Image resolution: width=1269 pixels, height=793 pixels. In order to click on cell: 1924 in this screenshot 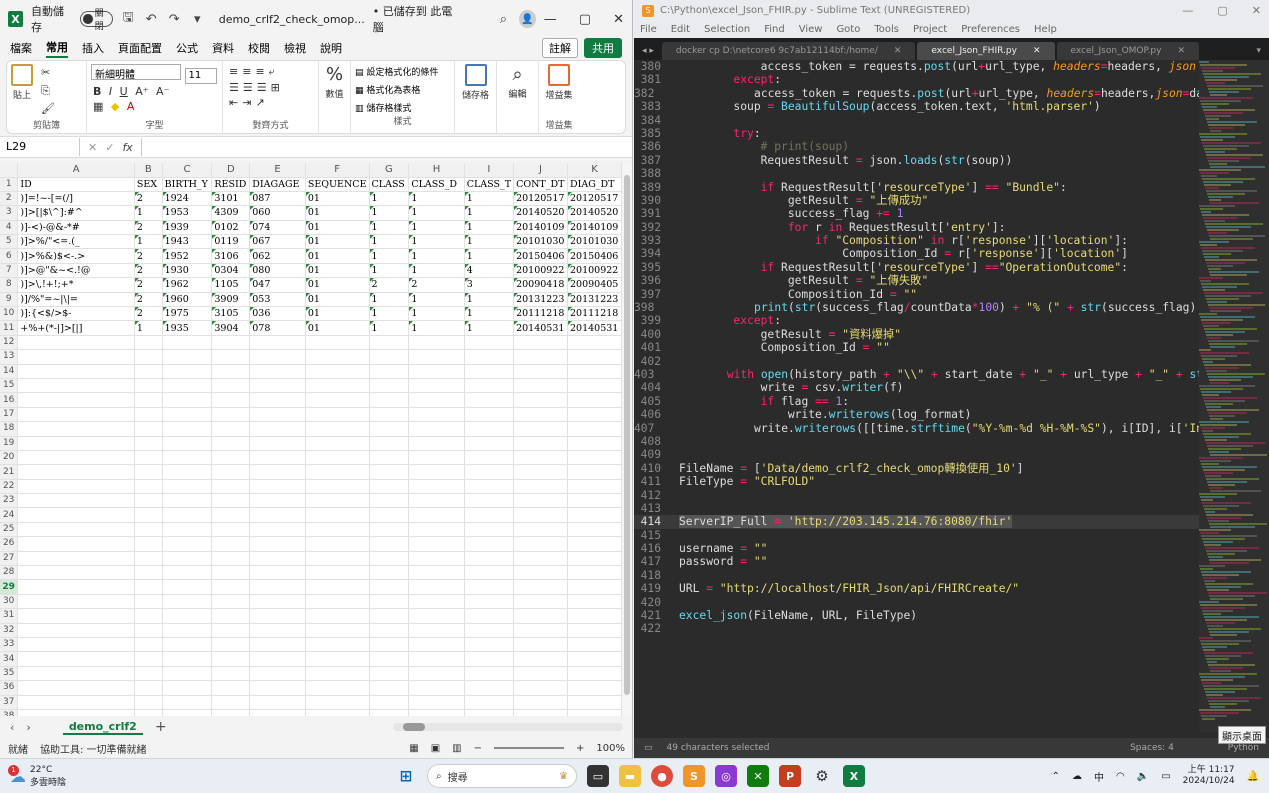, I will do `click(187, 199)`.